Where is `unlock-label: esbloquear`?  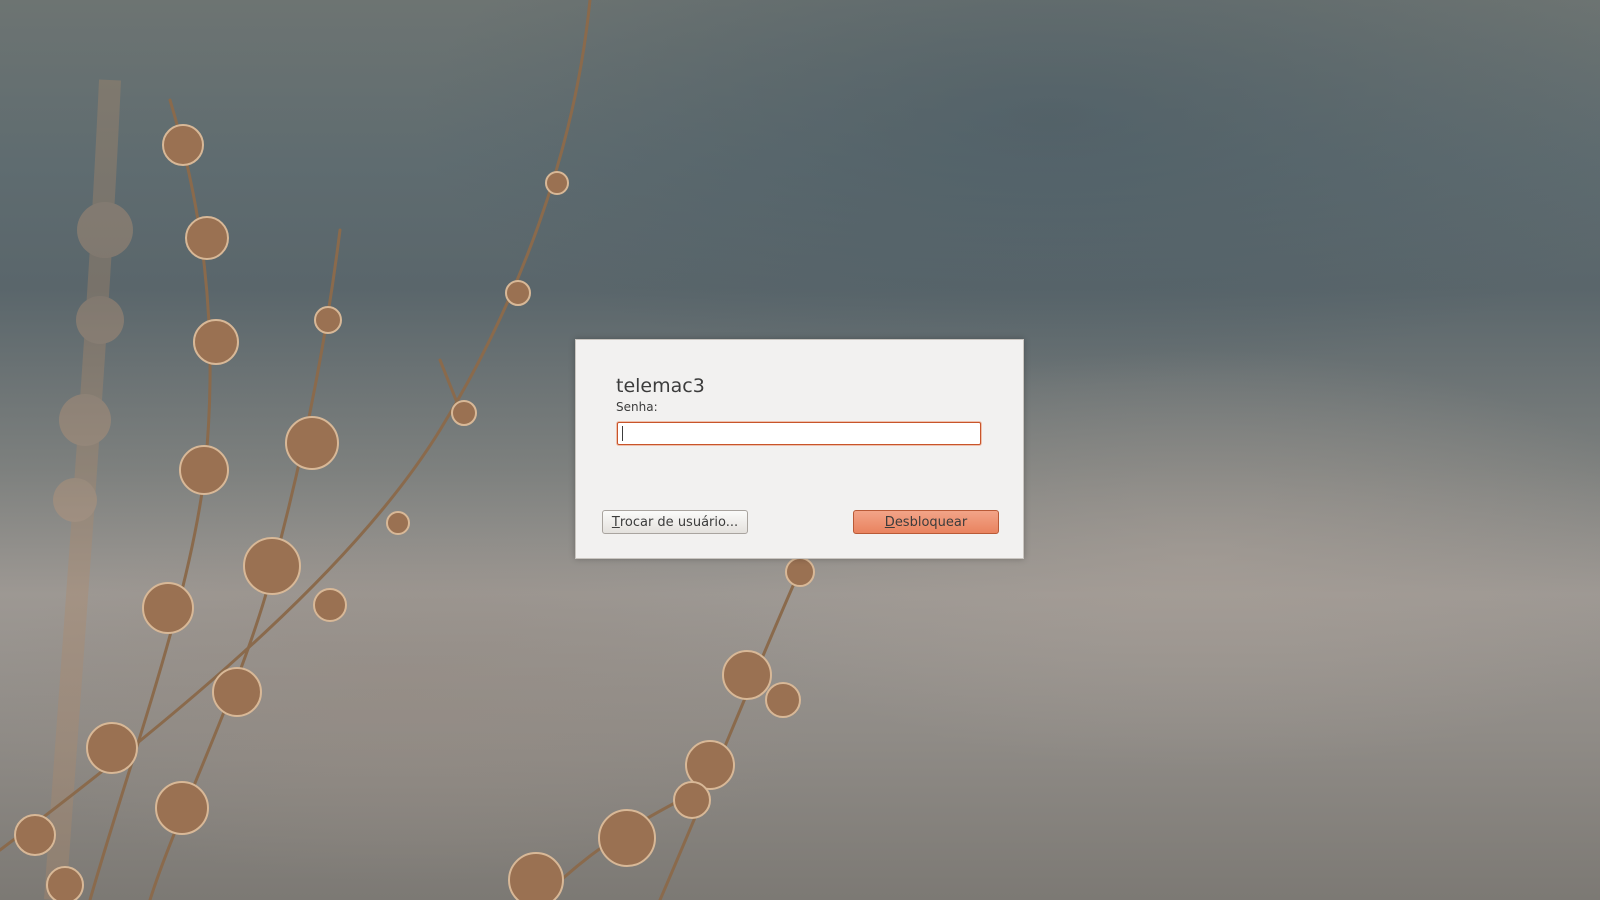
unlock-label: esbloquear is located at coordinates (931, 522).